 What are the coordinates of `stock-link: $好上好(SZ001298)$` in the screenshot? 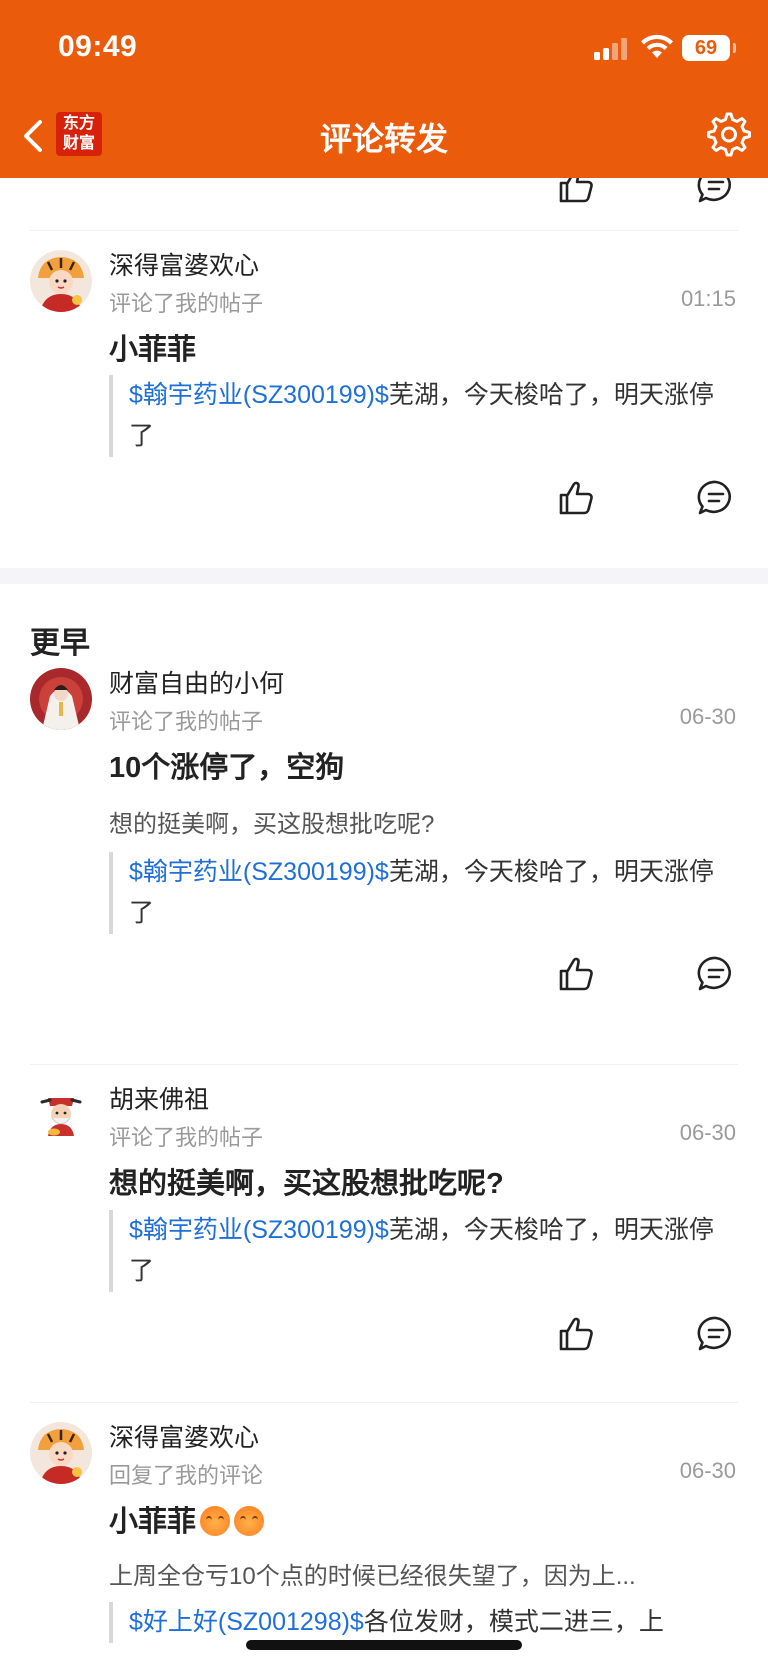 It's located at (246, 1622).